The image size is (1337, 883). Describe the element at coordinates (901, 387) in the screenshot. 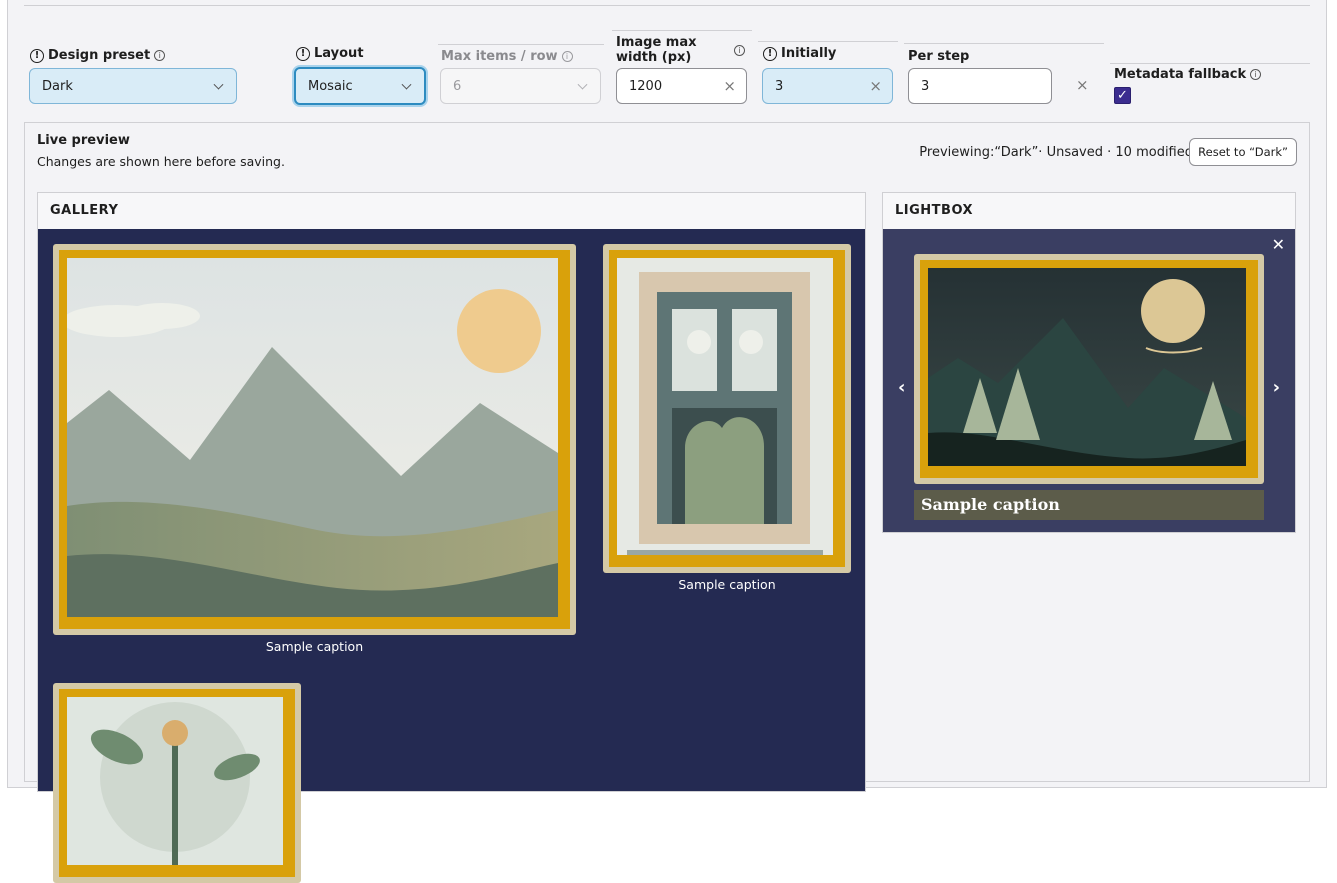

I see `chevron-left-icon: ‹` at that location.